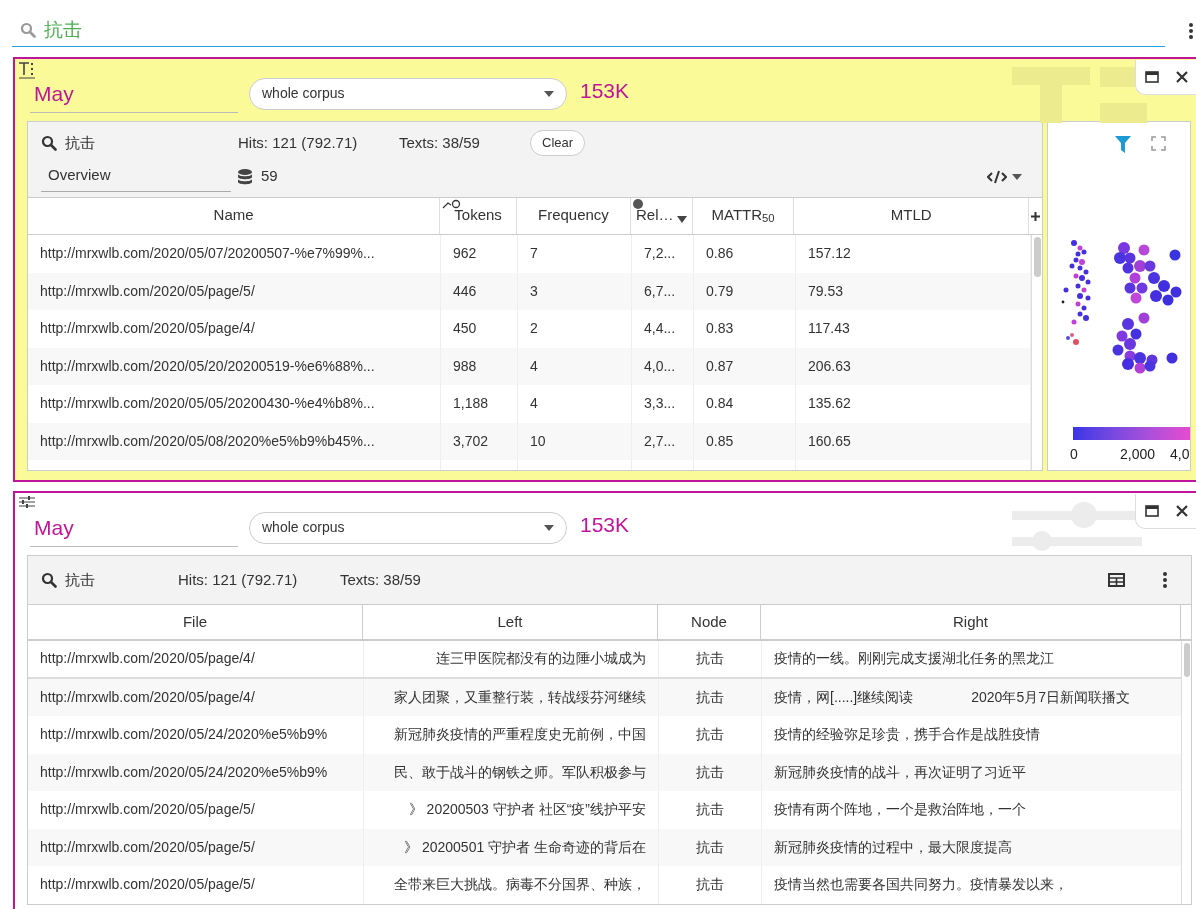 The width and height of the screenshot is (1196, 909). What do you see at coordinates (720, 329) in the screenshot?
I see `table-cell-text: 0.83` at bounding box center [720, 329].